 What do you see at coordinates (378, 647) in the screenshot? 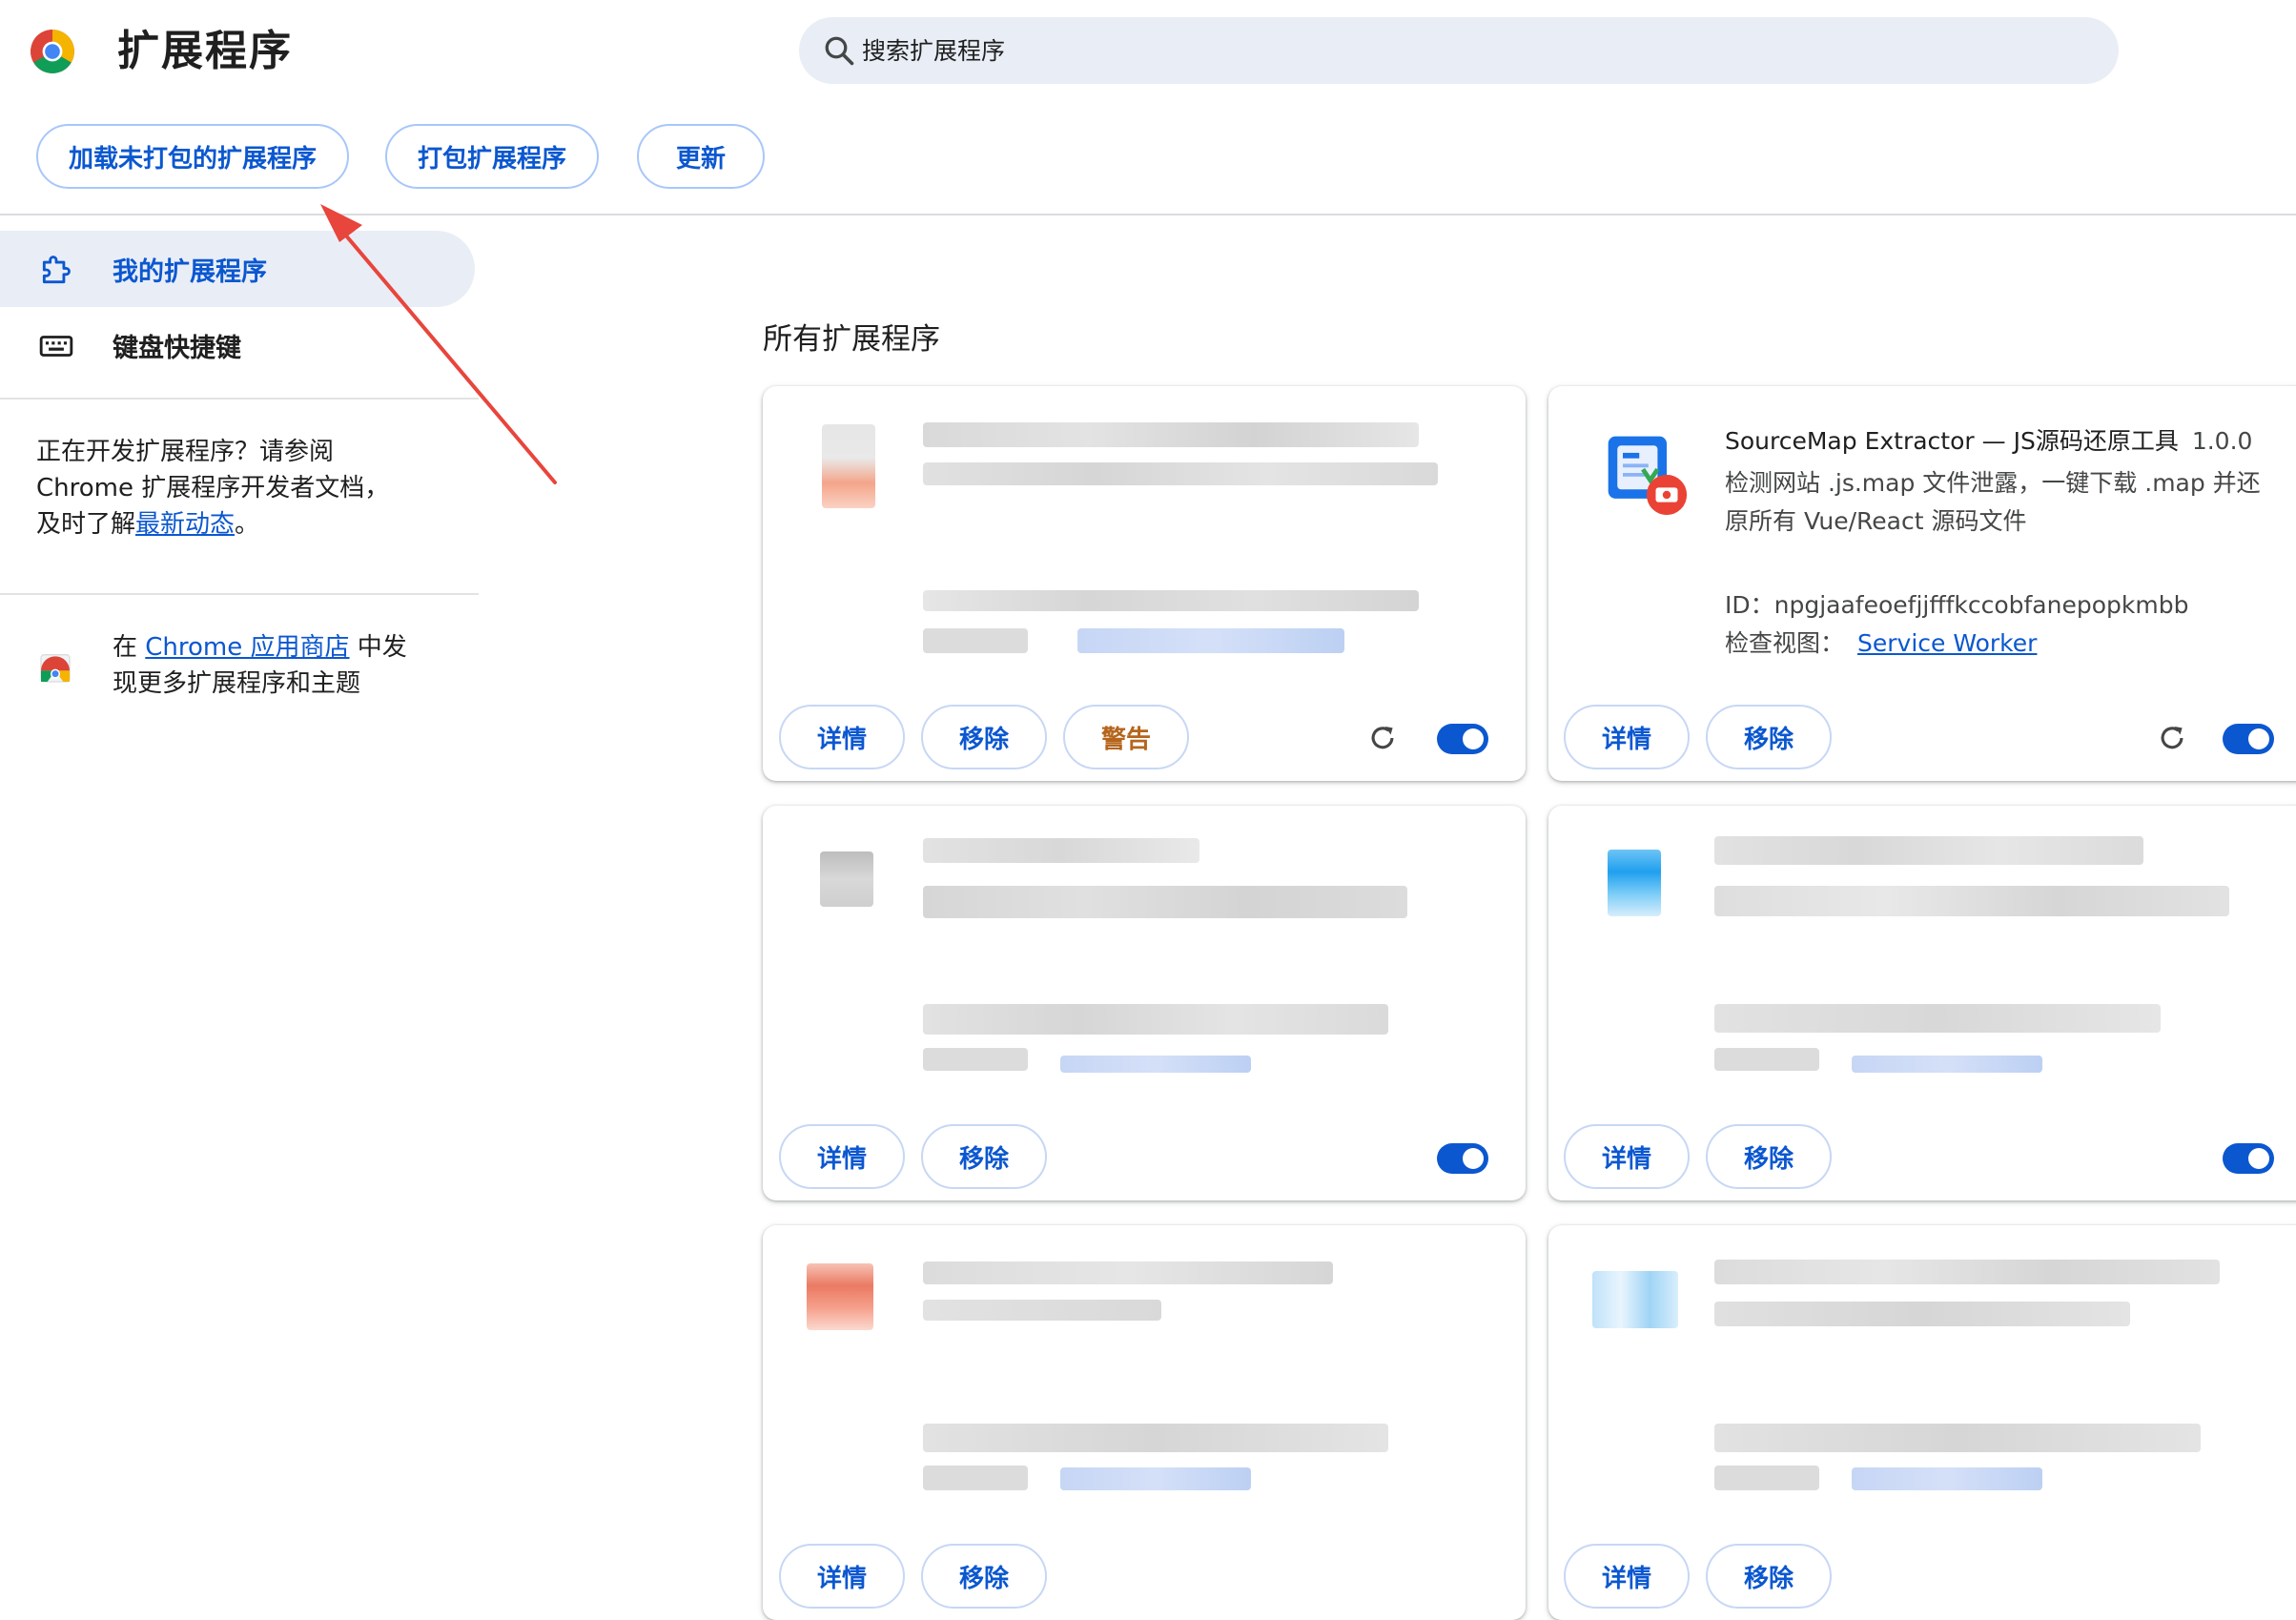
I see `web-store-suffix: 中发` at bounding box center [378, 647].